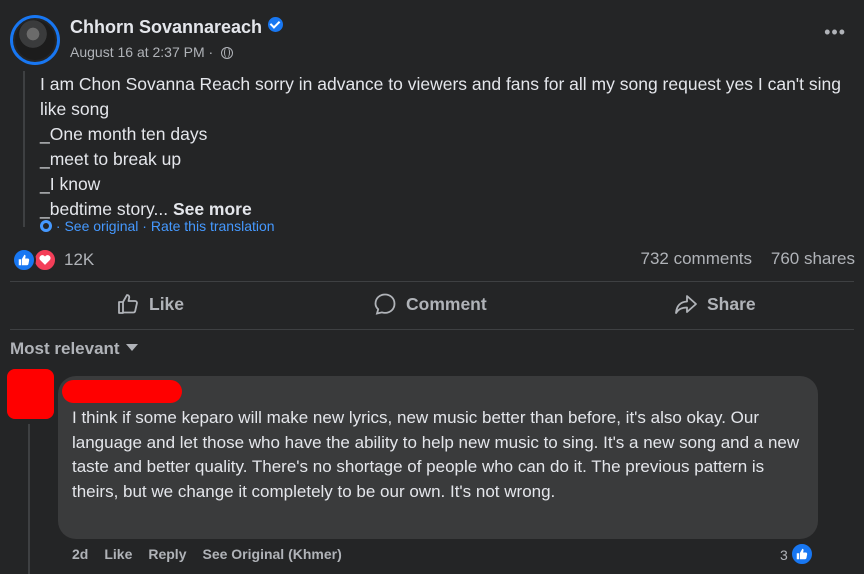 Image resolution: width=864 pixels, height=574 pixels. I want to click on comment-button: Comment, so click(430, 304).